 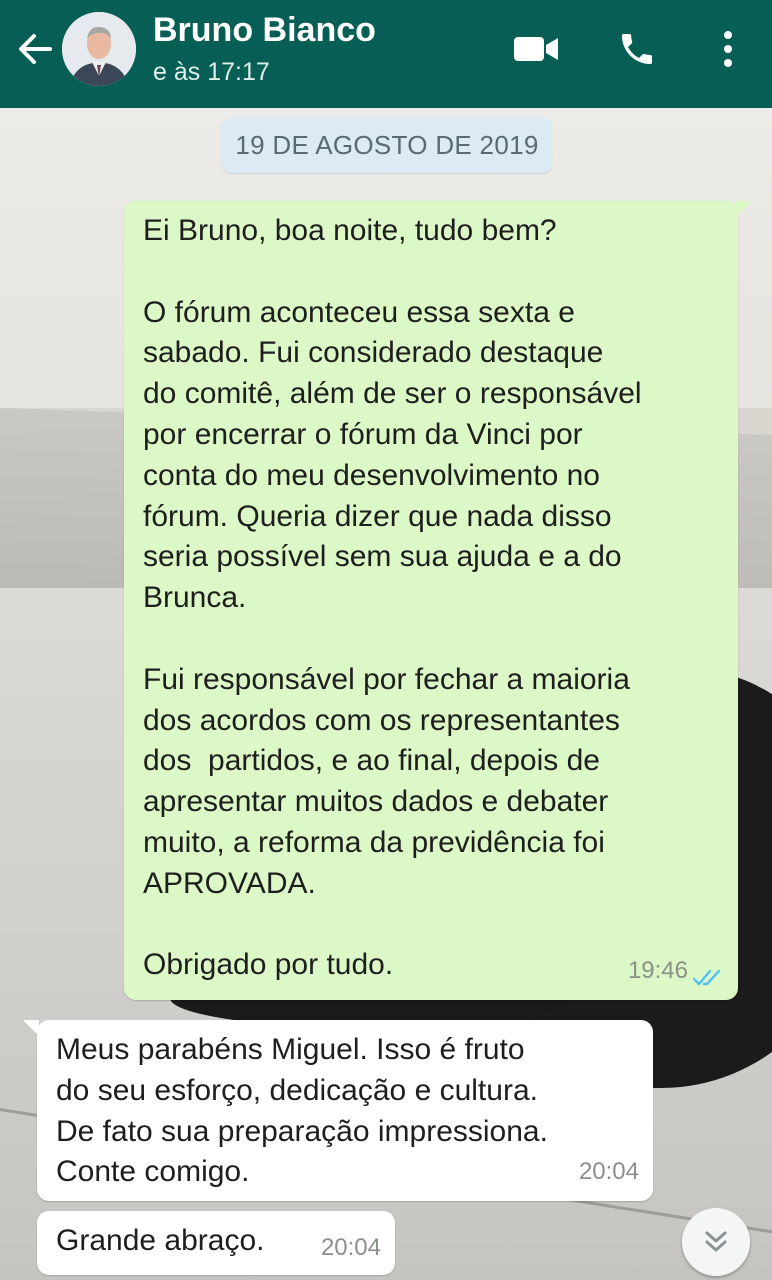 I want to click on message-line: dos acordos com os representantes, so click(x=381, y=720).